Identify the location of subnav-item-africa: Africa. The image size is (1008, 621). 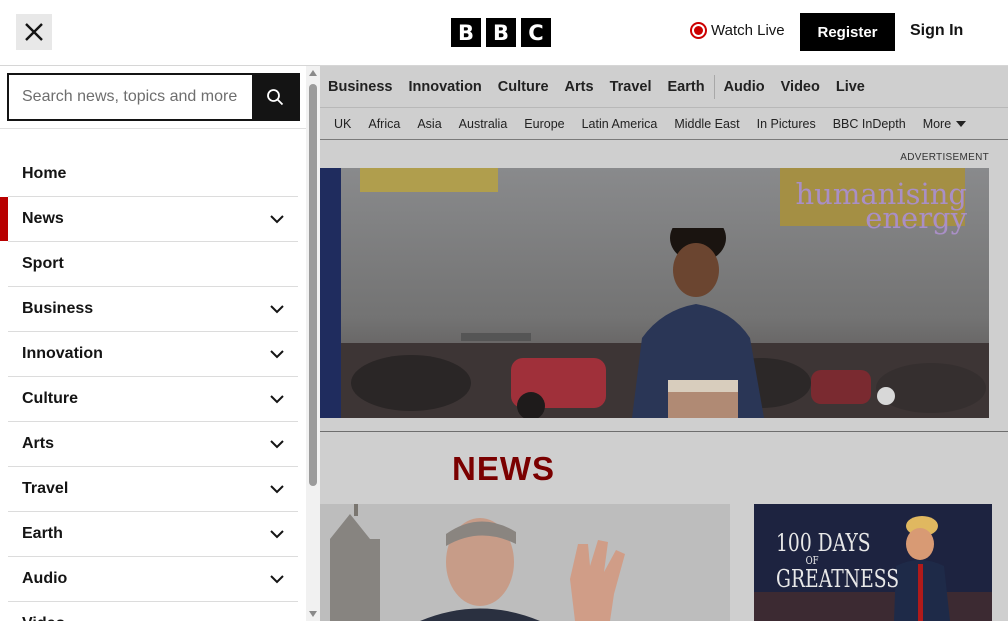
(384, 124).